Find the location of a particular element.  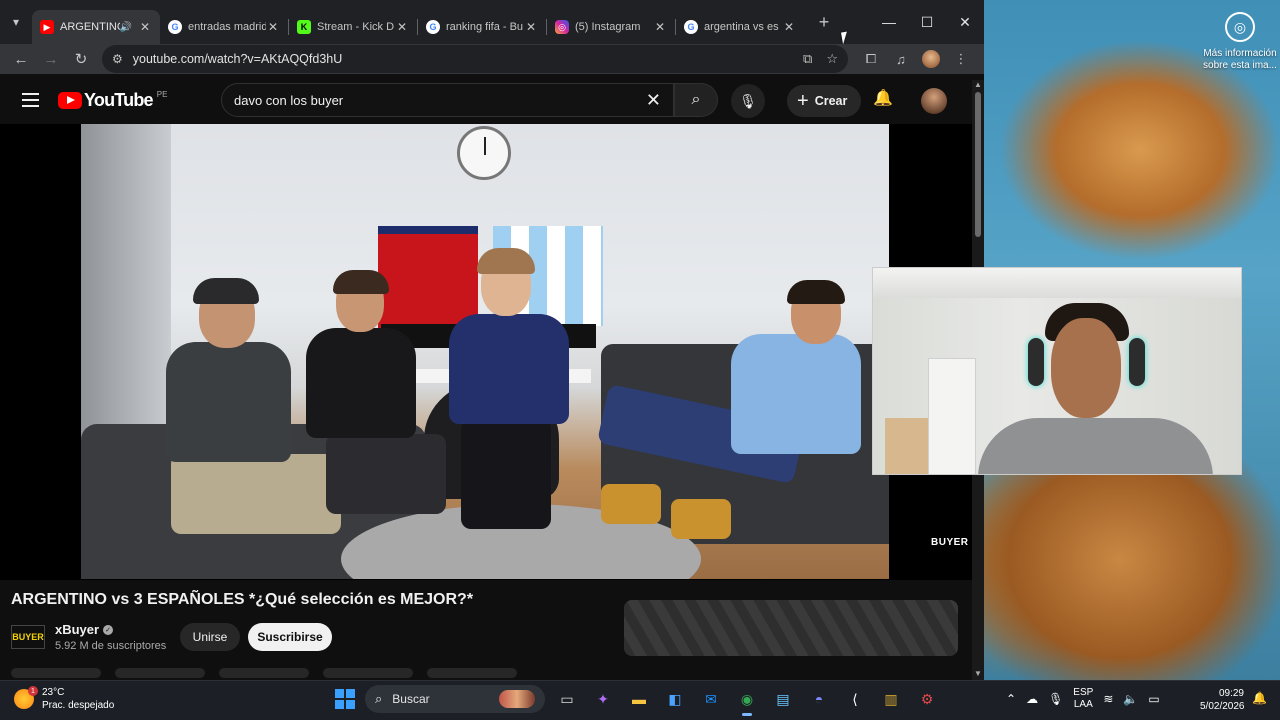

channel-watermark: BUYER is located at coordinates (950, 542).